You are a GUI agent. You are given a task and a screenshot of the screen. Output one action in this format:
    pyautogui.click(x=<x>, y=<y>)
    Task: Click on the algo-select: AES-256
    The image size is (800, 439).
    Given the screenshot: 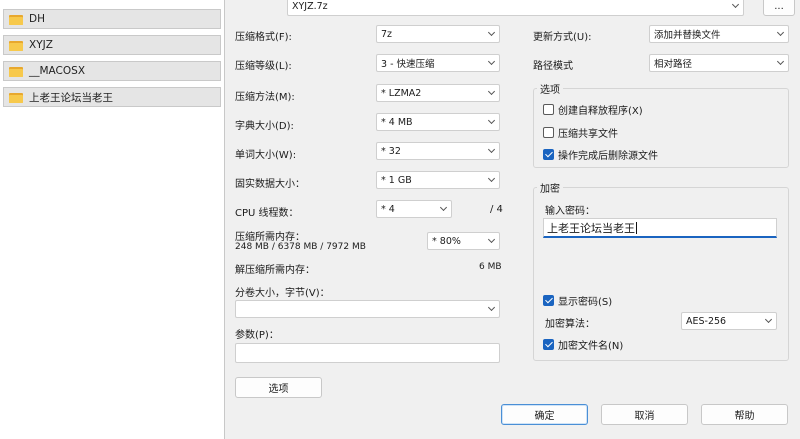 What is the action you would take?
    pyautogui.click(x=729, y=321)
    